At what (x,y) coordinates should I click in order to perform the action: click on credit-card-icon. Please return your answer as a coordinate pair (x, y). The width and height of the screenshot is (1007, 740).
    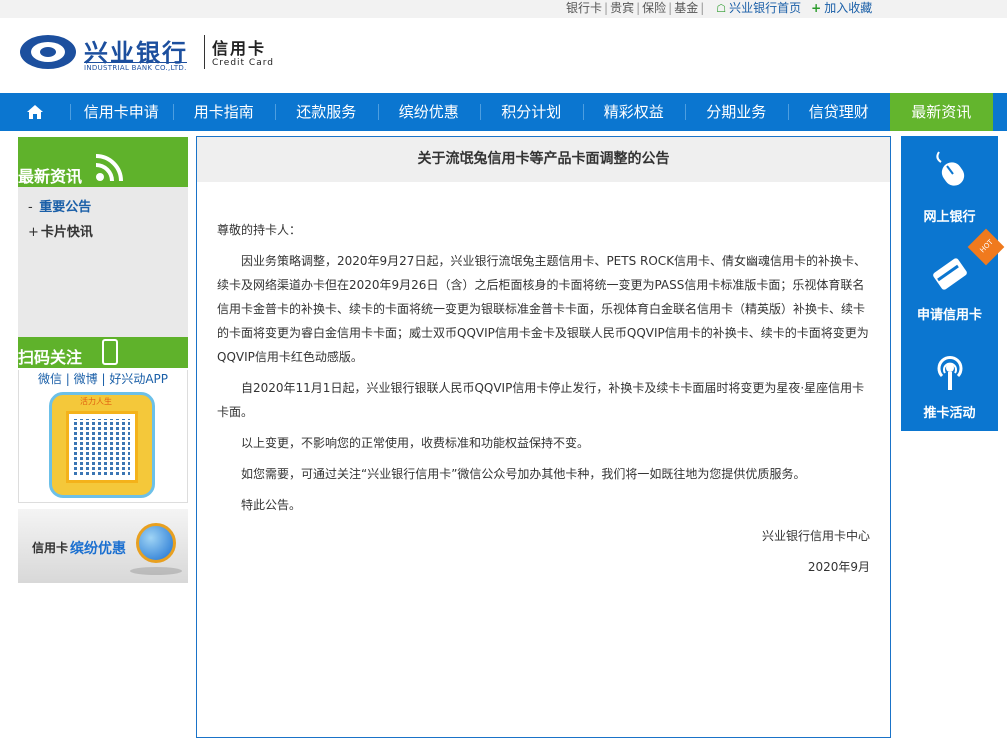
    Looking at the image, I should click on (950, 274).